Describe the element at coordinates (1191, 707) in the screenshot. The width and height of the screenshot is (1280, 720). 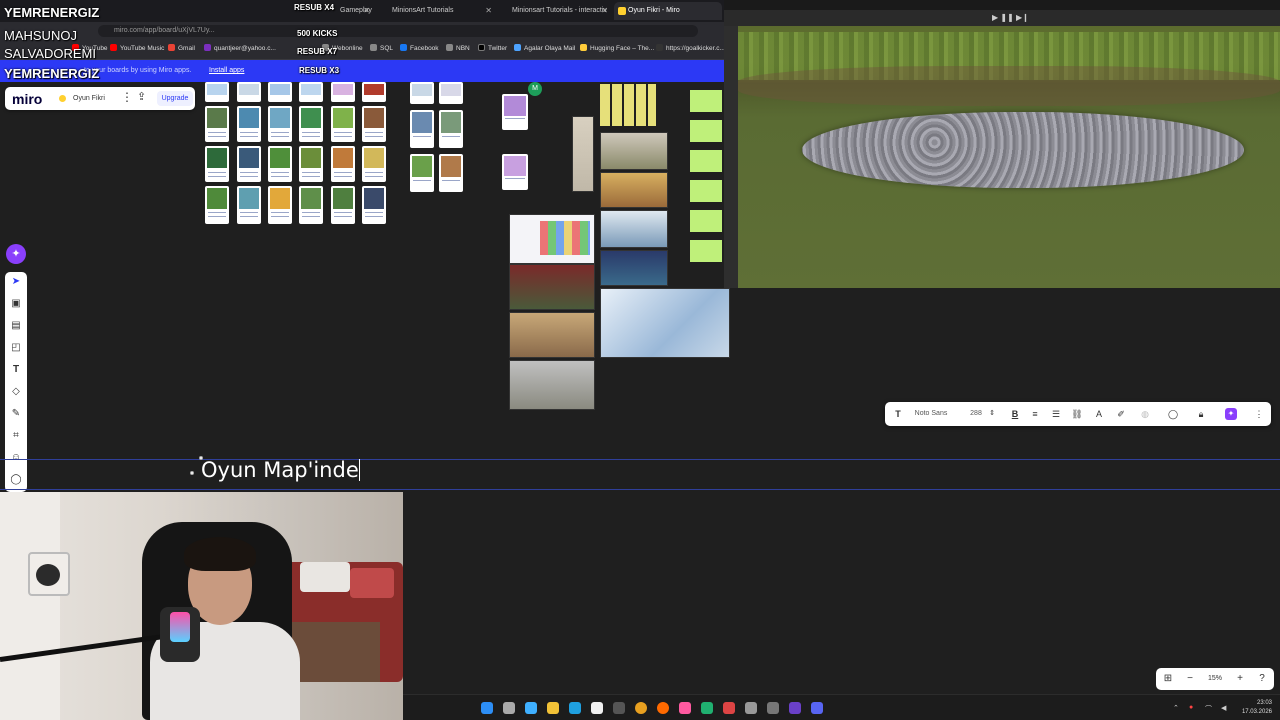
I see `microphone-icon: ●` at that location.